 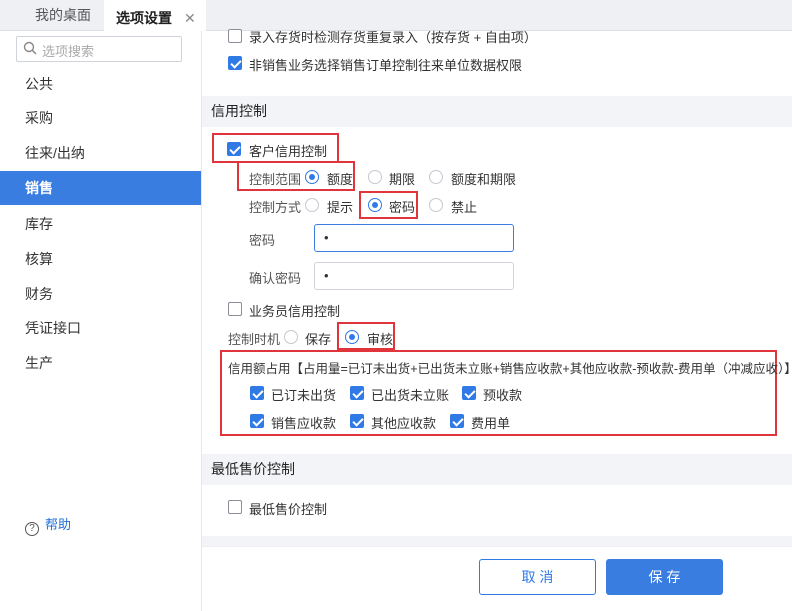 What do you see at coordinates (375, 205) in the screenshot?
I see `method-password-radio` at bounding box center [375, 205].